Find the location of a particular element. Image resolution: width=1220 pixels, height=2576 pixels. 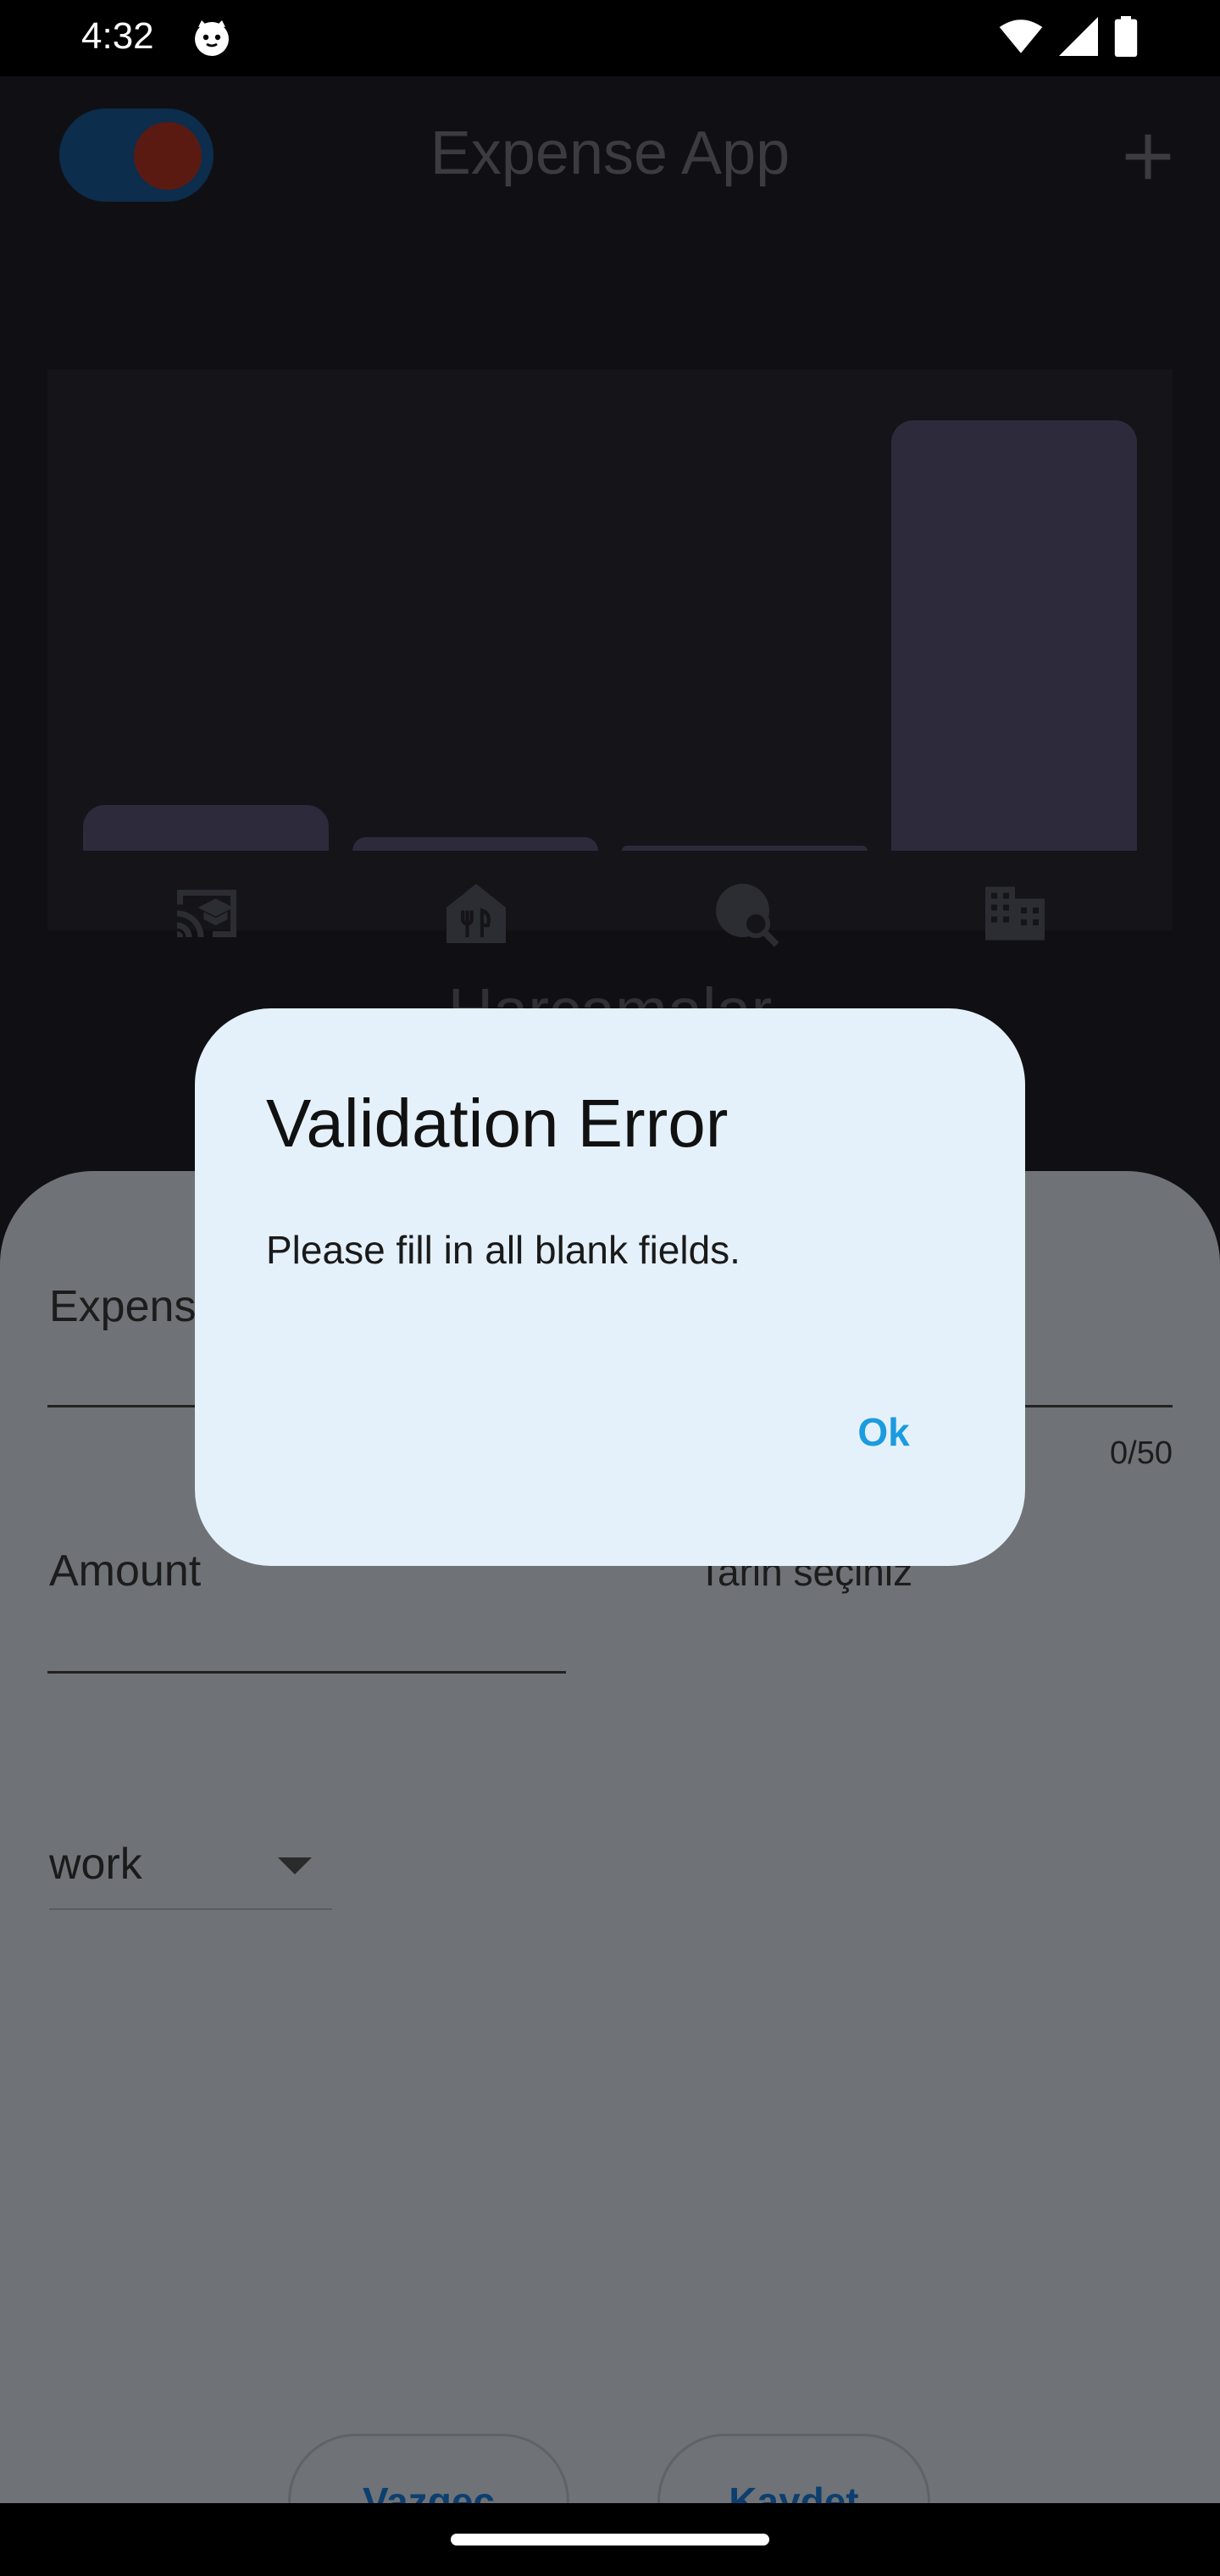

food-icon is located at coordinates (476, 913).